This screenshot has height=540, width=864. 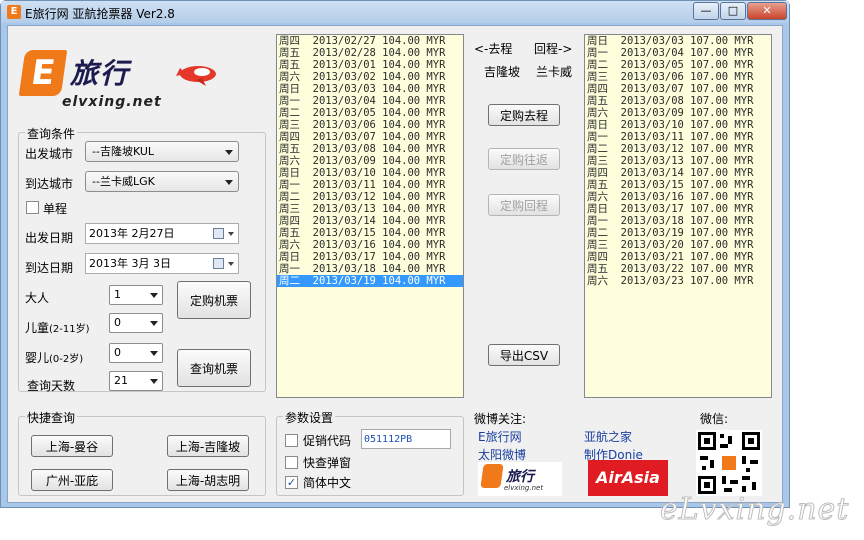 What do you see at coordinates (72, 480) in the screenshot?
I see `quick-guangzhou-kk-button: 广州-亚庇` at bounding box center [72, 480].